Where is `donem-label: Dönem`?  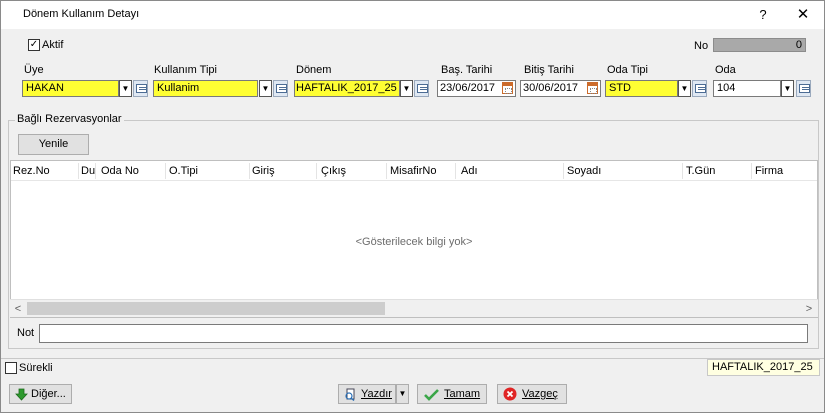 donem-label: Dönem is located at coordinates (314, 70).